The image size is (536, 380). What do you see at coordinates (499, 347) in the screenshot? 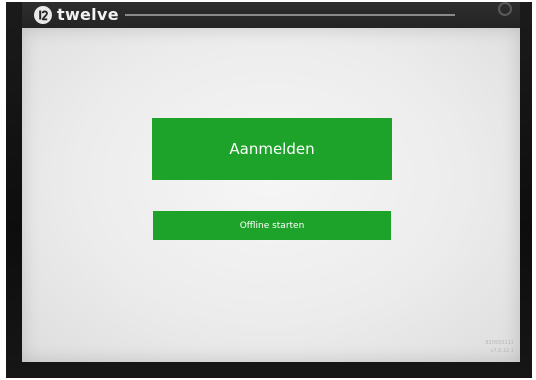
I see `version-info: 820955111 v7.6.12.1` at bounding box center [499, 347].